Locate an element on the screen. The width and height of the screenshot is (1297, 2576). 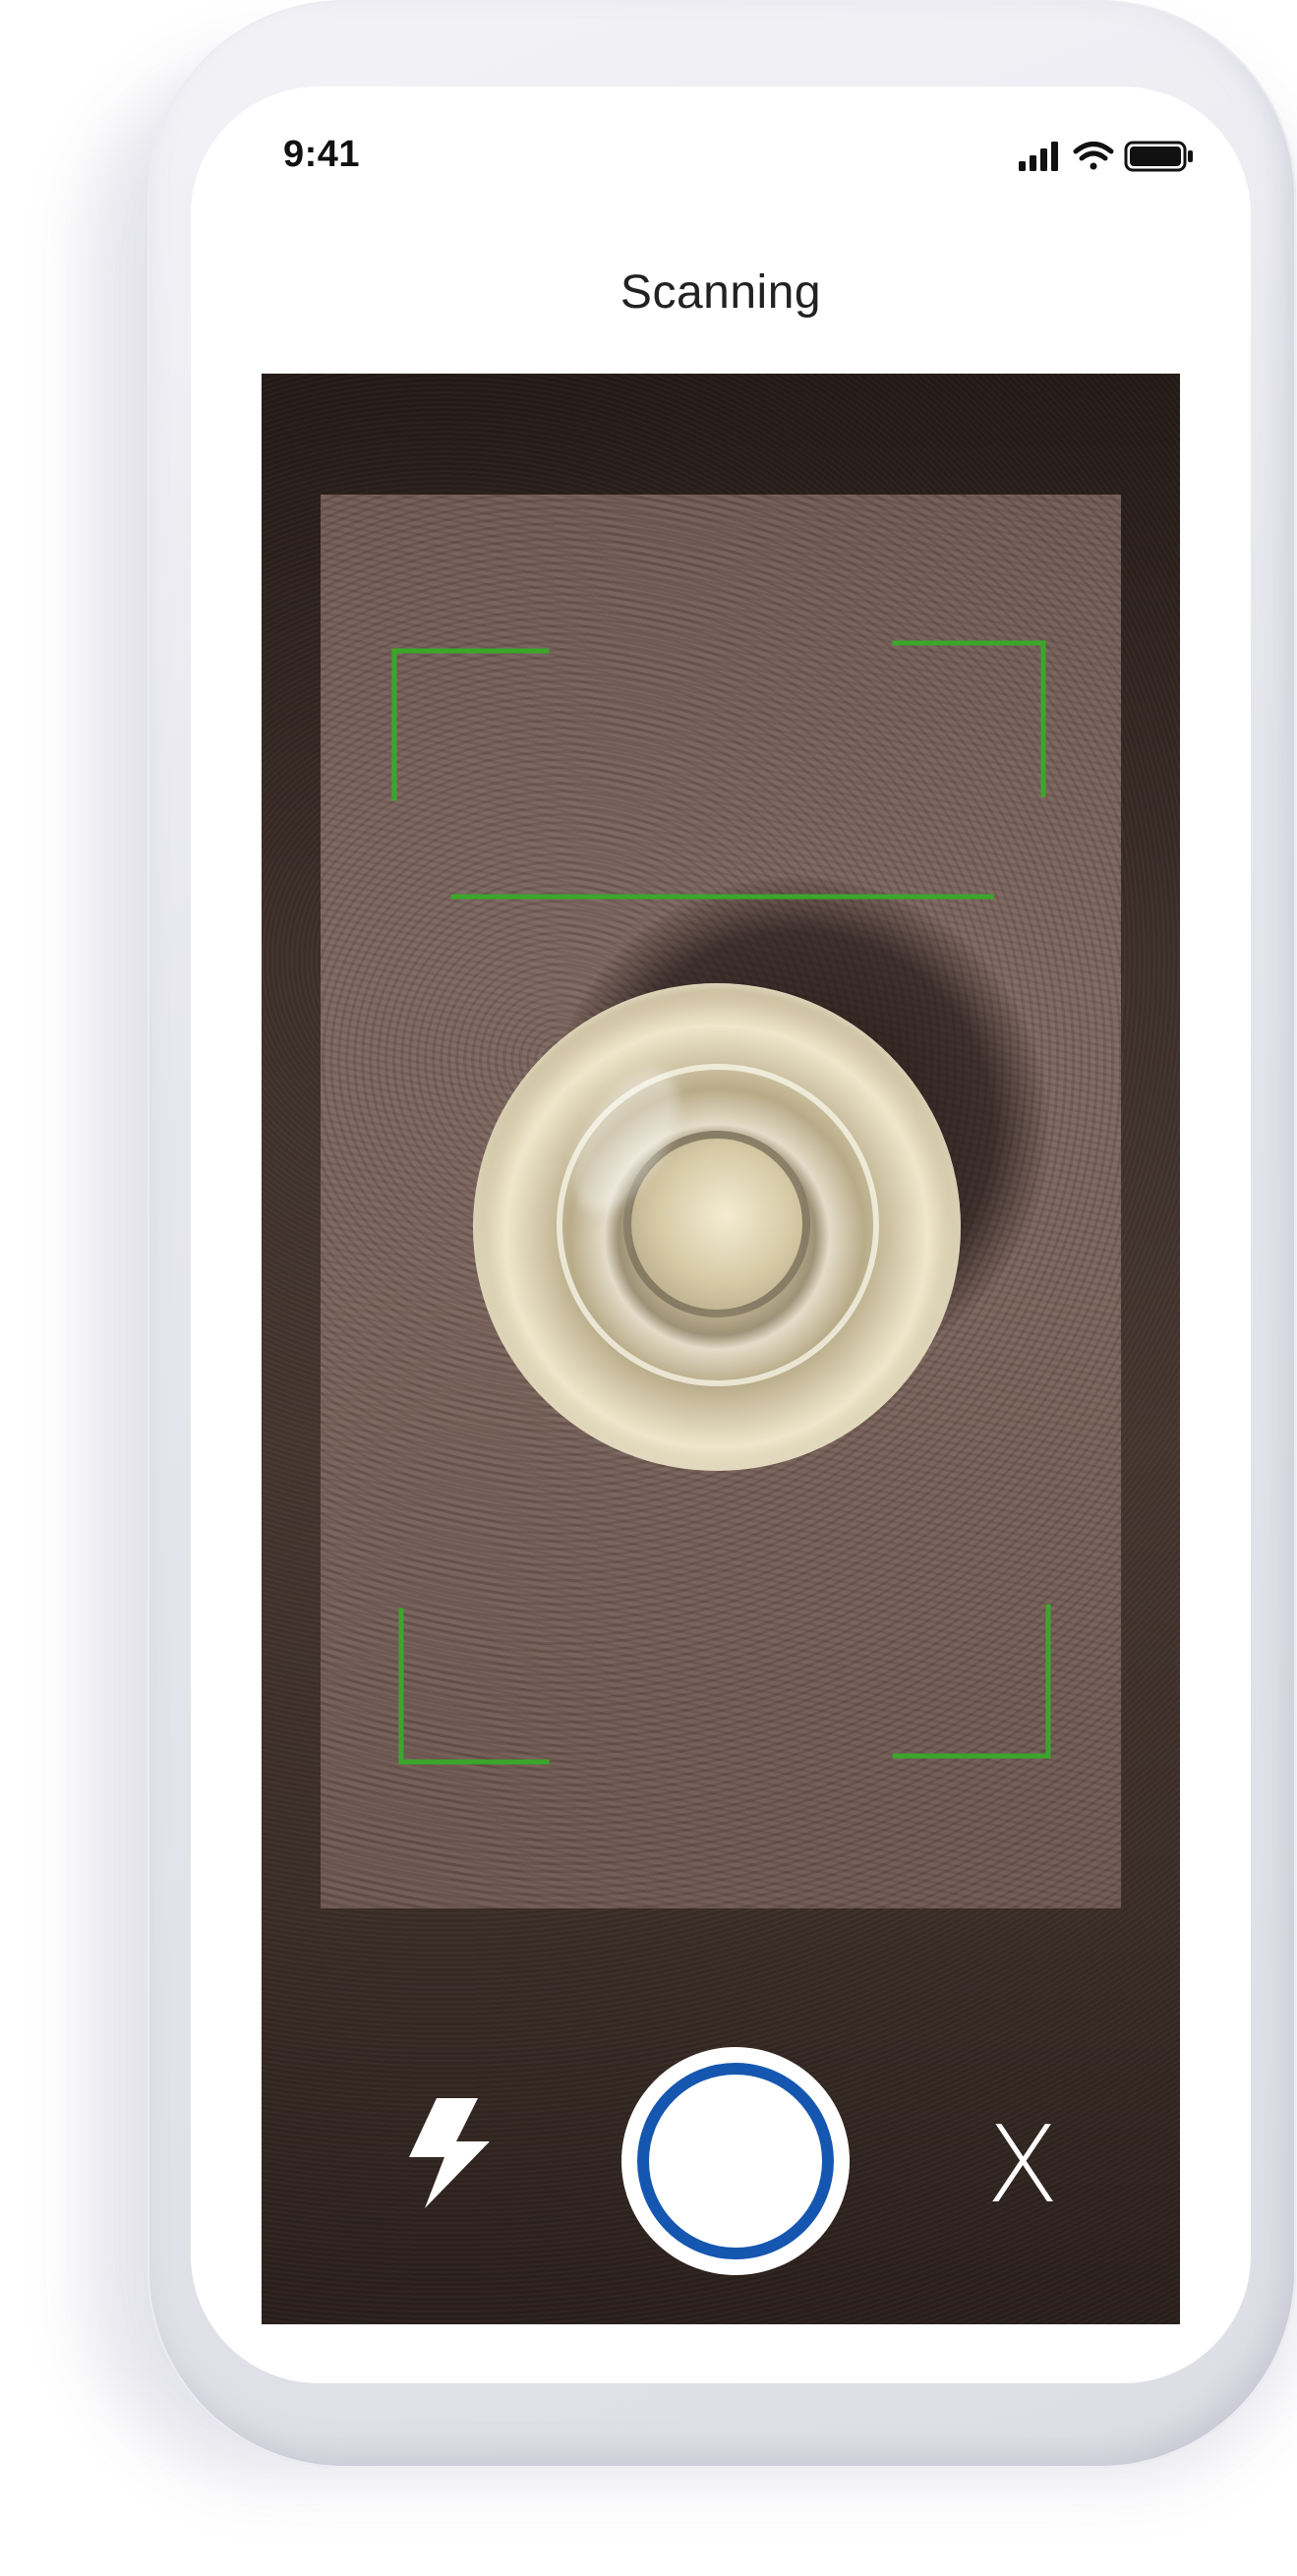
camera-controls: X is located at coordinates (721, 2143).